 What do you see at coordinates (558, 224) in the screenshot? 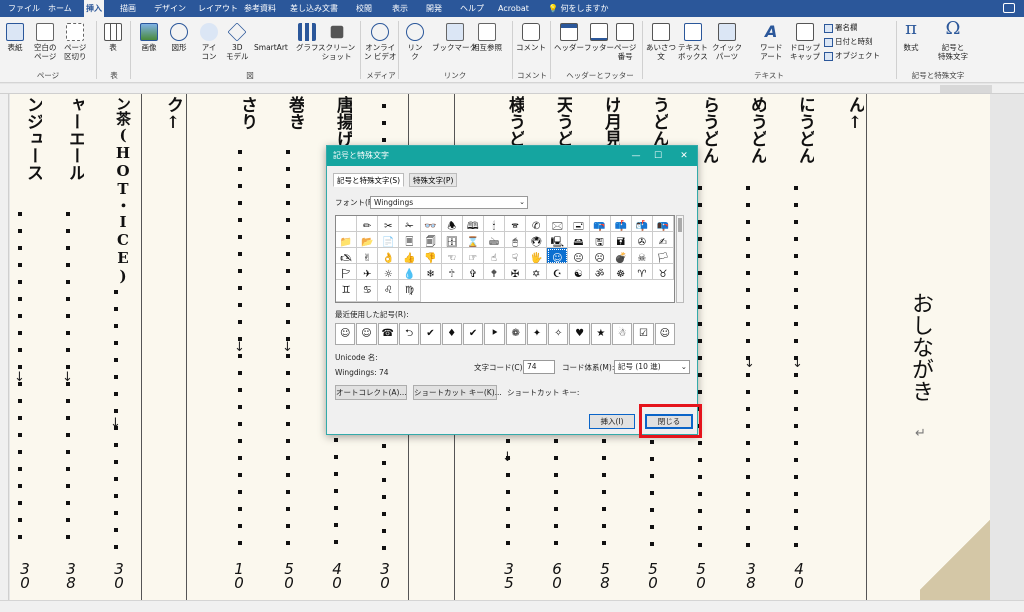
I see `symbol-cell: 🖂` at bounding box center [558, 224].